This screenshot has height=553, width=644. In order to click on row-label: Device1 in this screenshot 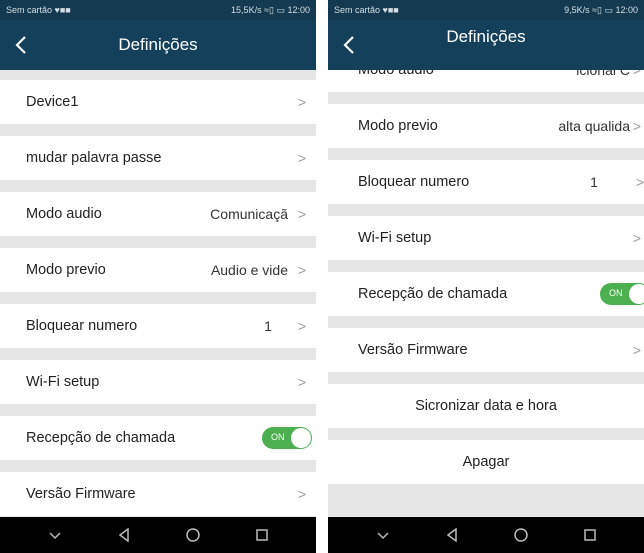, I will do `click(52, 102)`.